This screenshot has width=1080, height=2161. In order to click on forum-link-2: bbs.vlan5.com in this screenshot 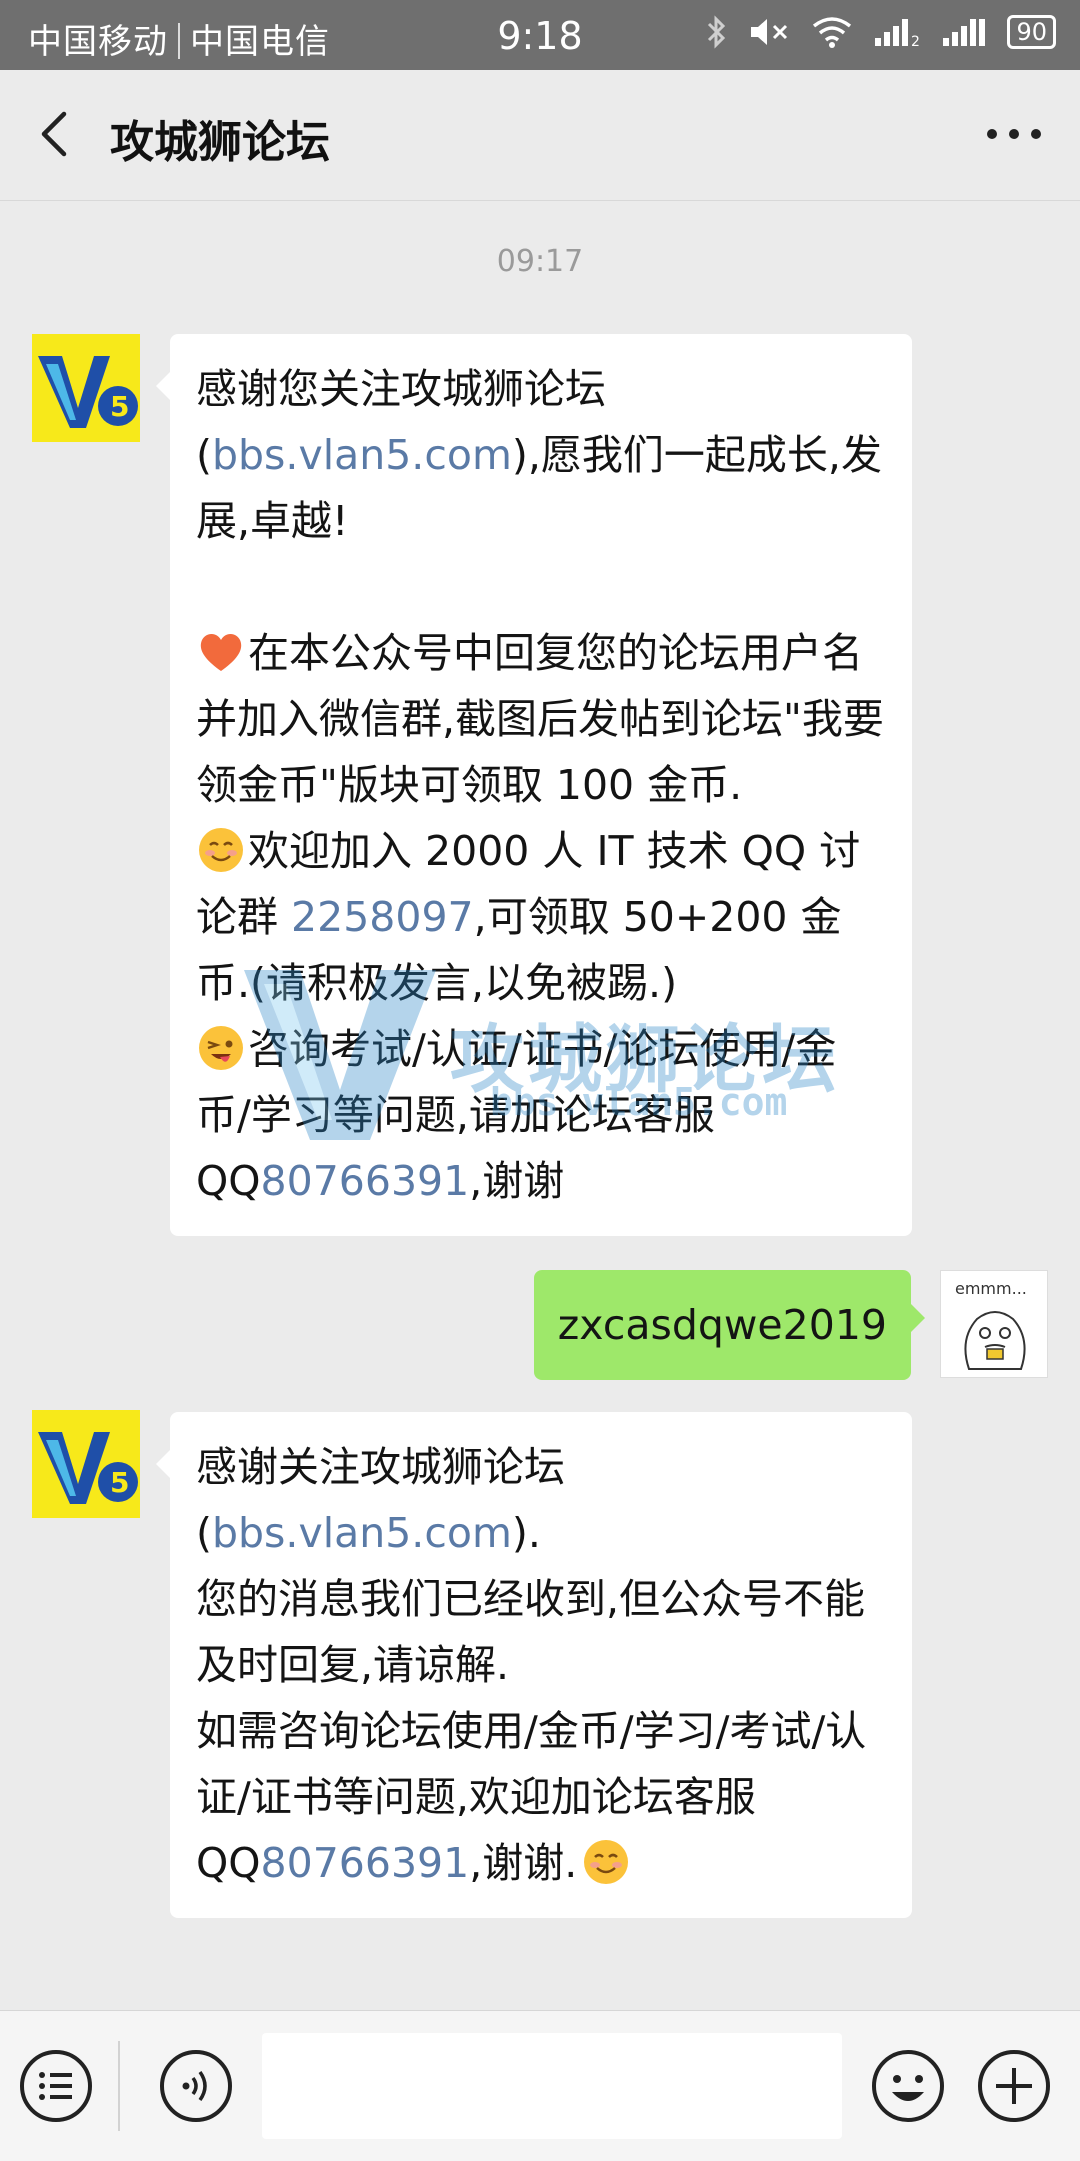, I will do `click(362, 1533)`.